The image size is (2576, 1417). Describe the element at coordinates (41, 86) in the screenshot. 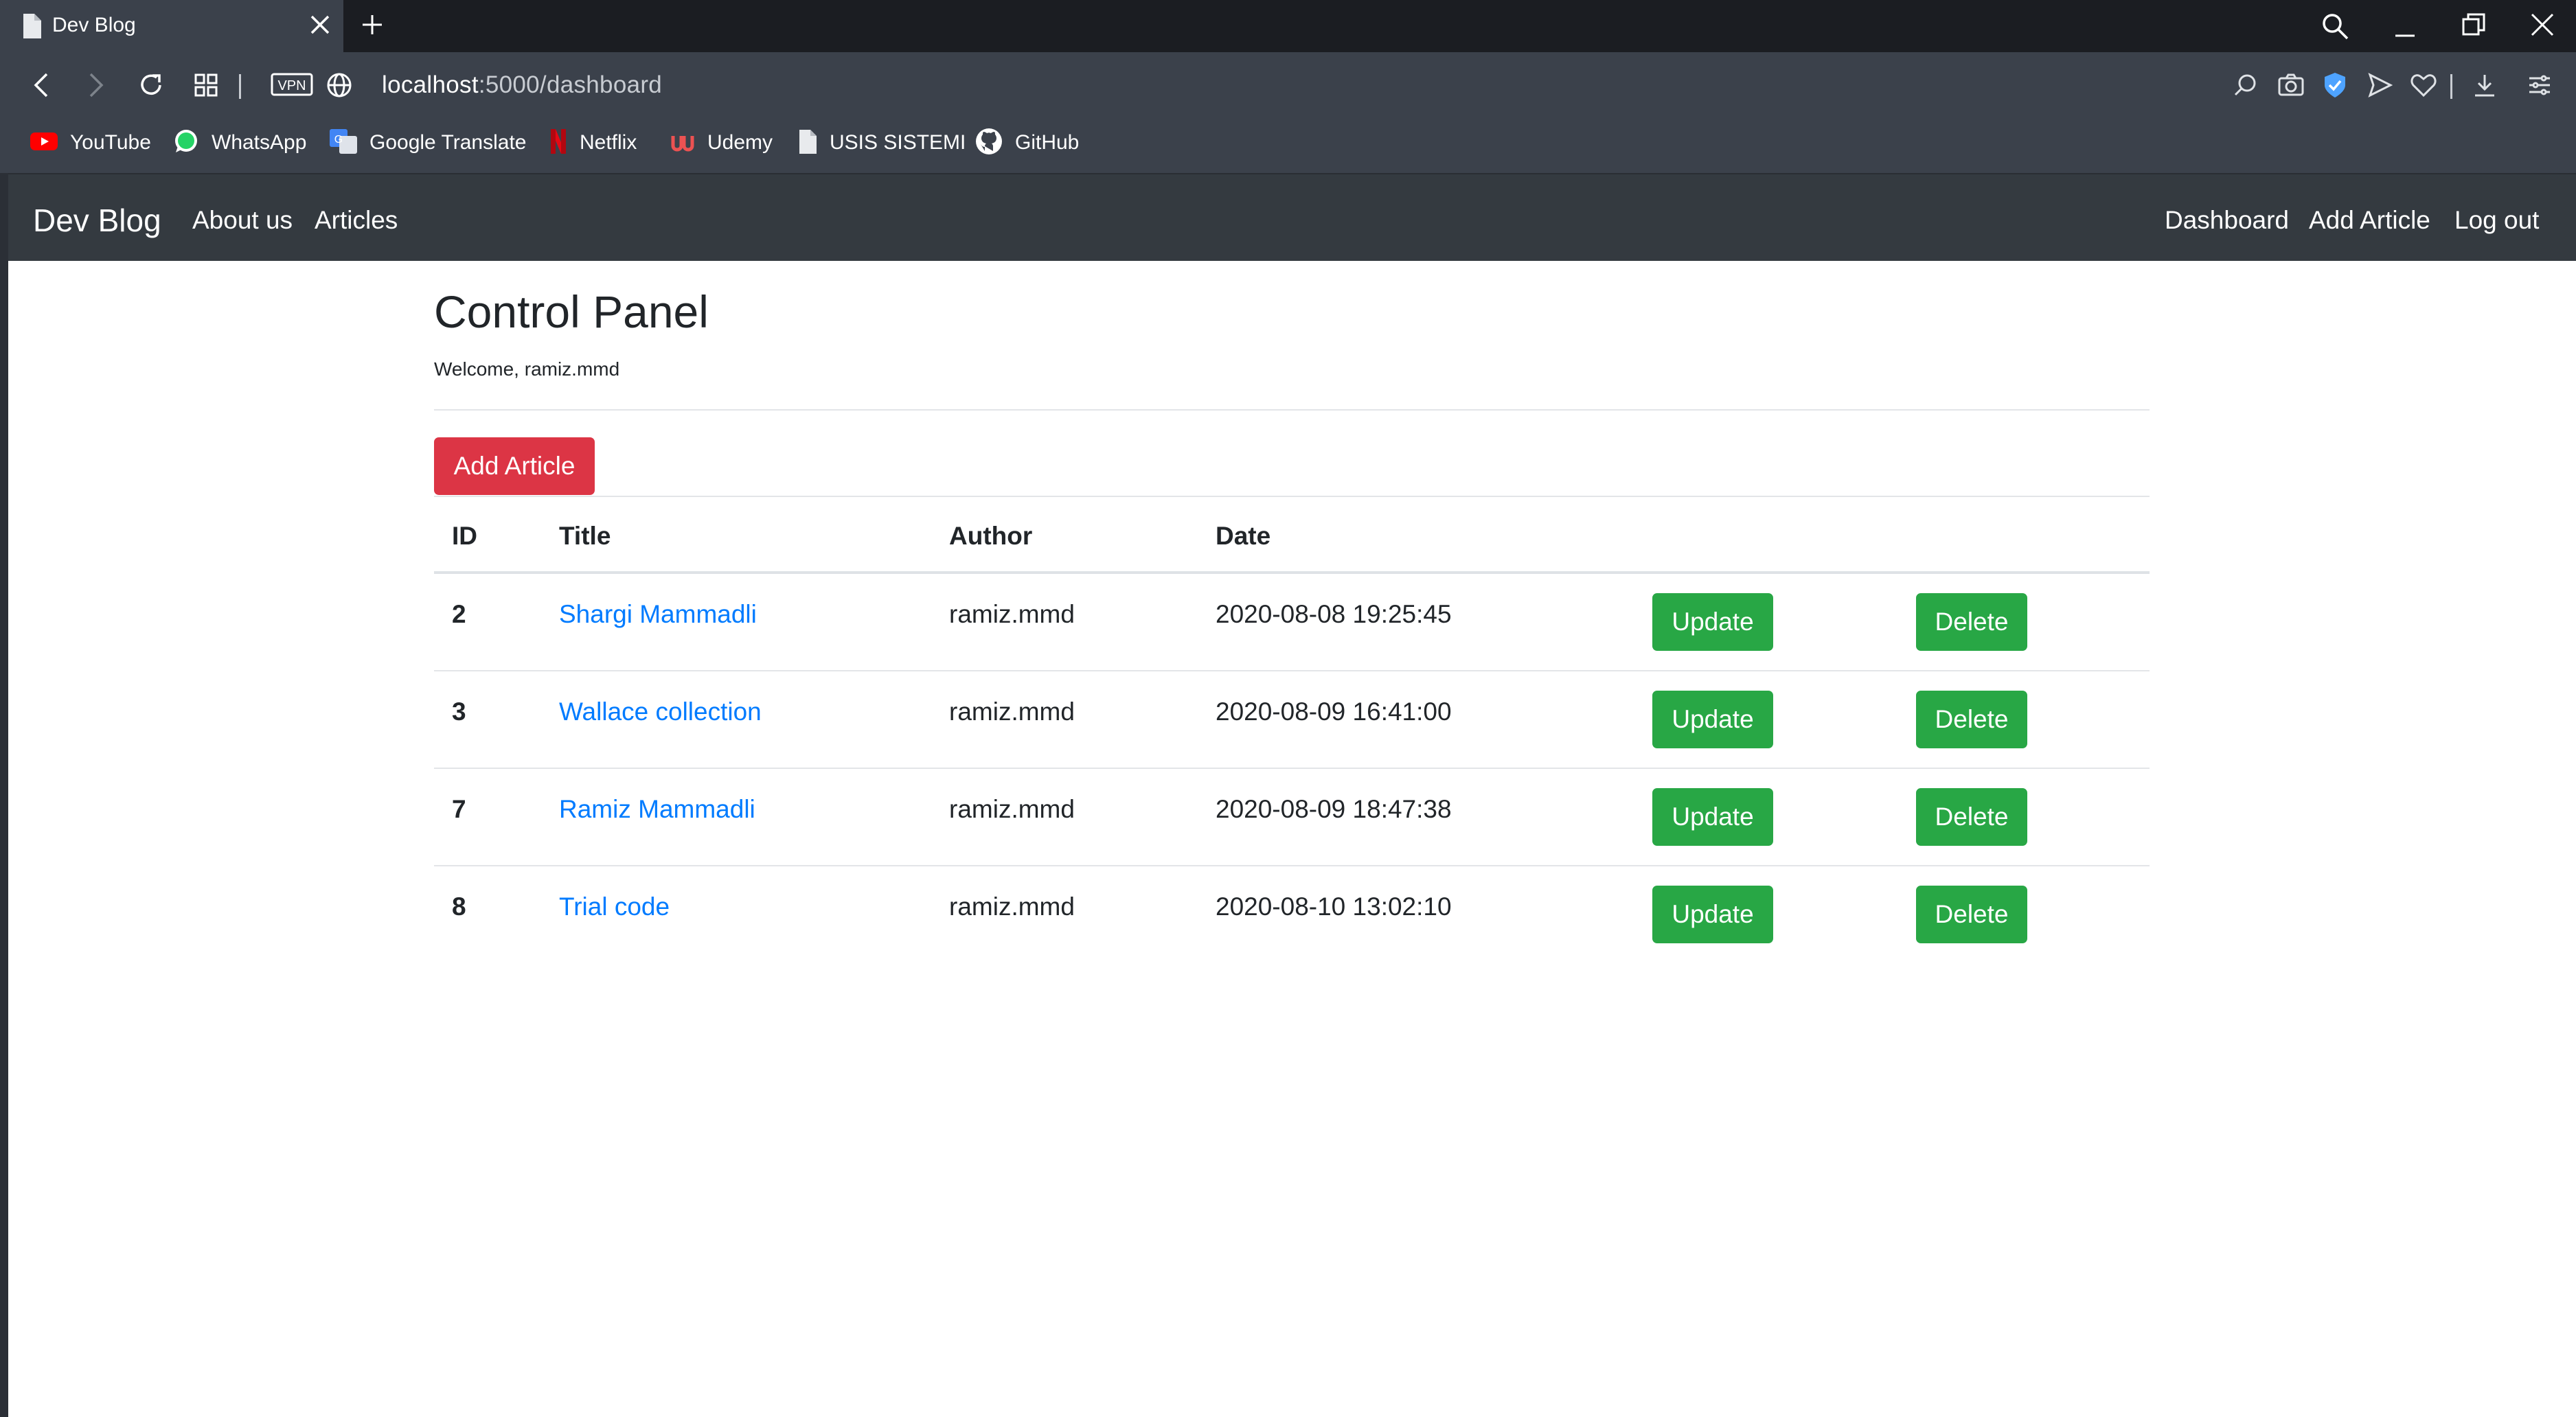

I see `back-icon` at that location.